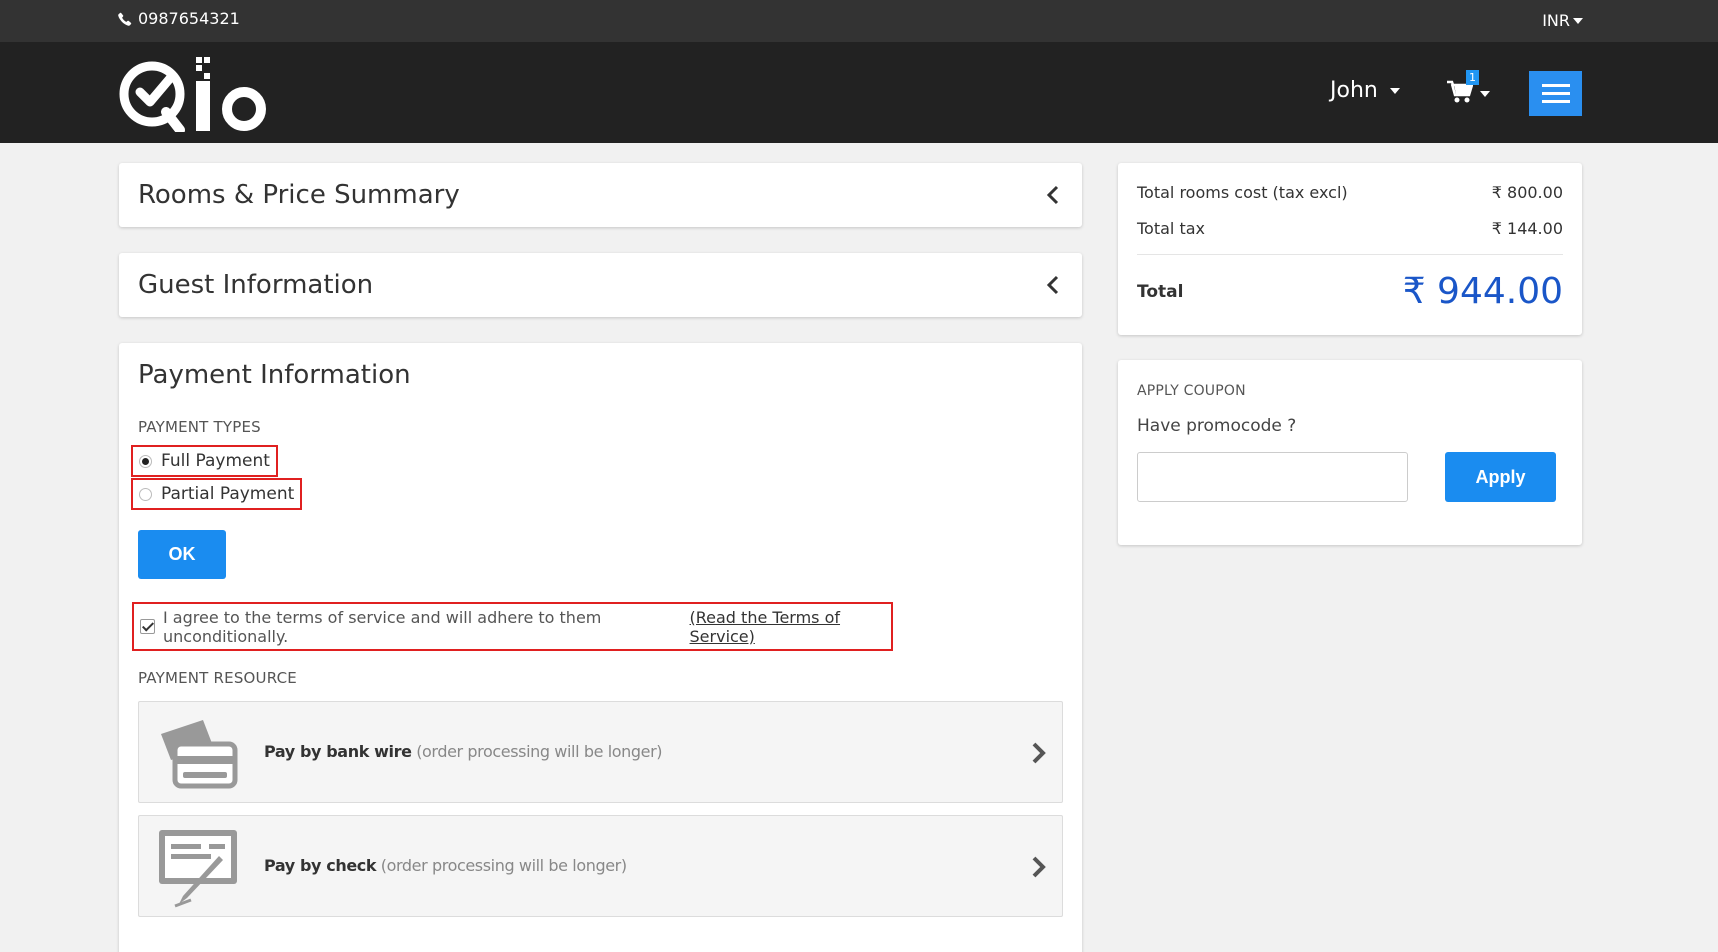 Image resolution: width=1718 pixels, height=952 pixels. I want to click on partial-payment-label: Partial Payment, so click(228, 494).